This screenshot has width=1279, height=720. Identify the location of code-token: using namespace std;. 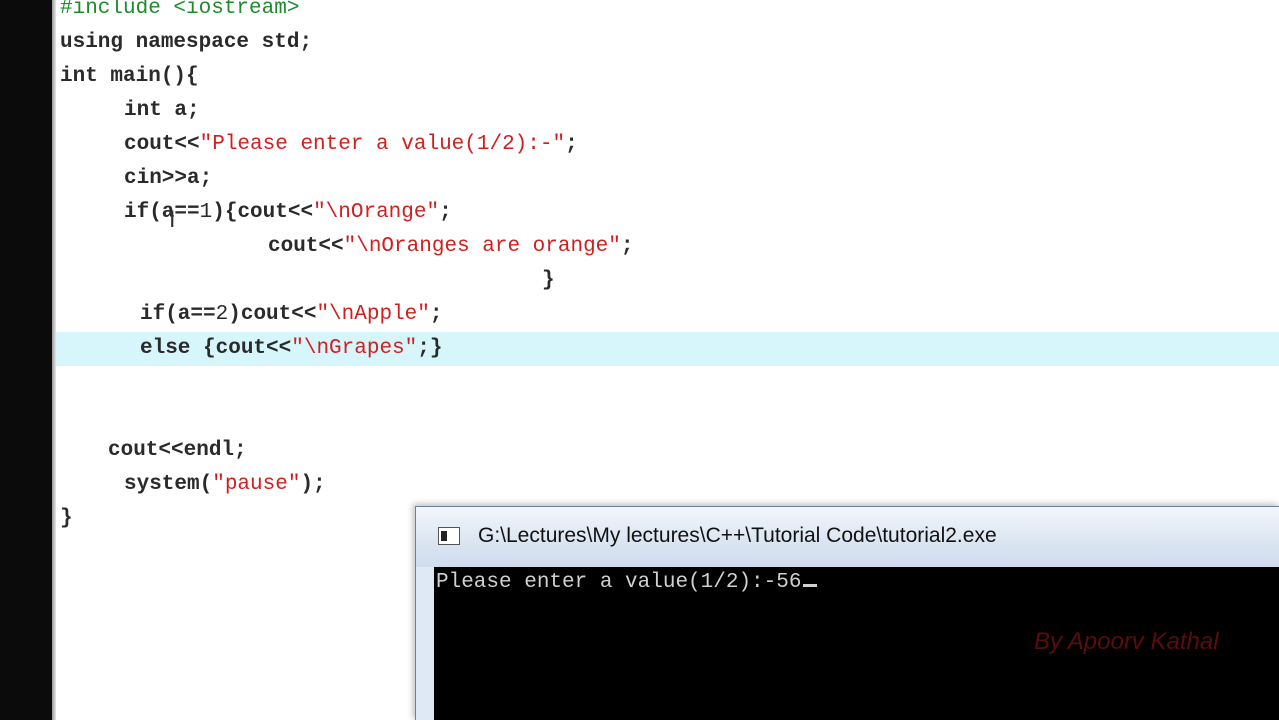
(186, 42).